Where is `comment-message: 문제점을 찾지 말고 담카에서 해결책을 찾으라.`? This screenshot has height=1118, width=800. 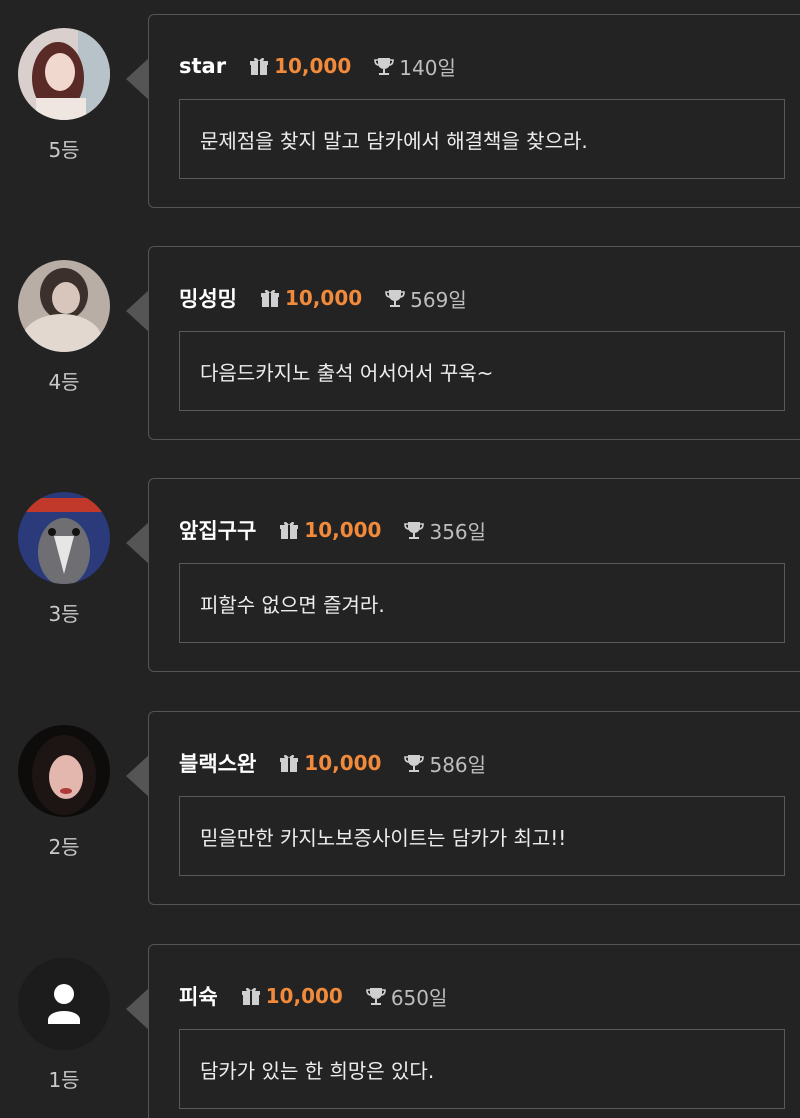
comment-message: 문제점을 찾지 말고 담카에서 해결책을 찾으라. is located at coordinates (482, 139).